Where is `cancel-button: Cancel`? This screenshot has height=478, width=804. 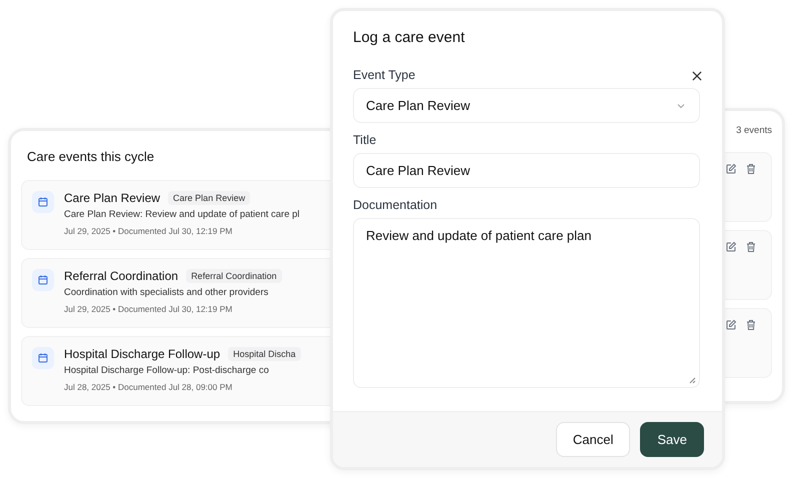 cancel-button: Cancel is located at coordinates (593, 439).